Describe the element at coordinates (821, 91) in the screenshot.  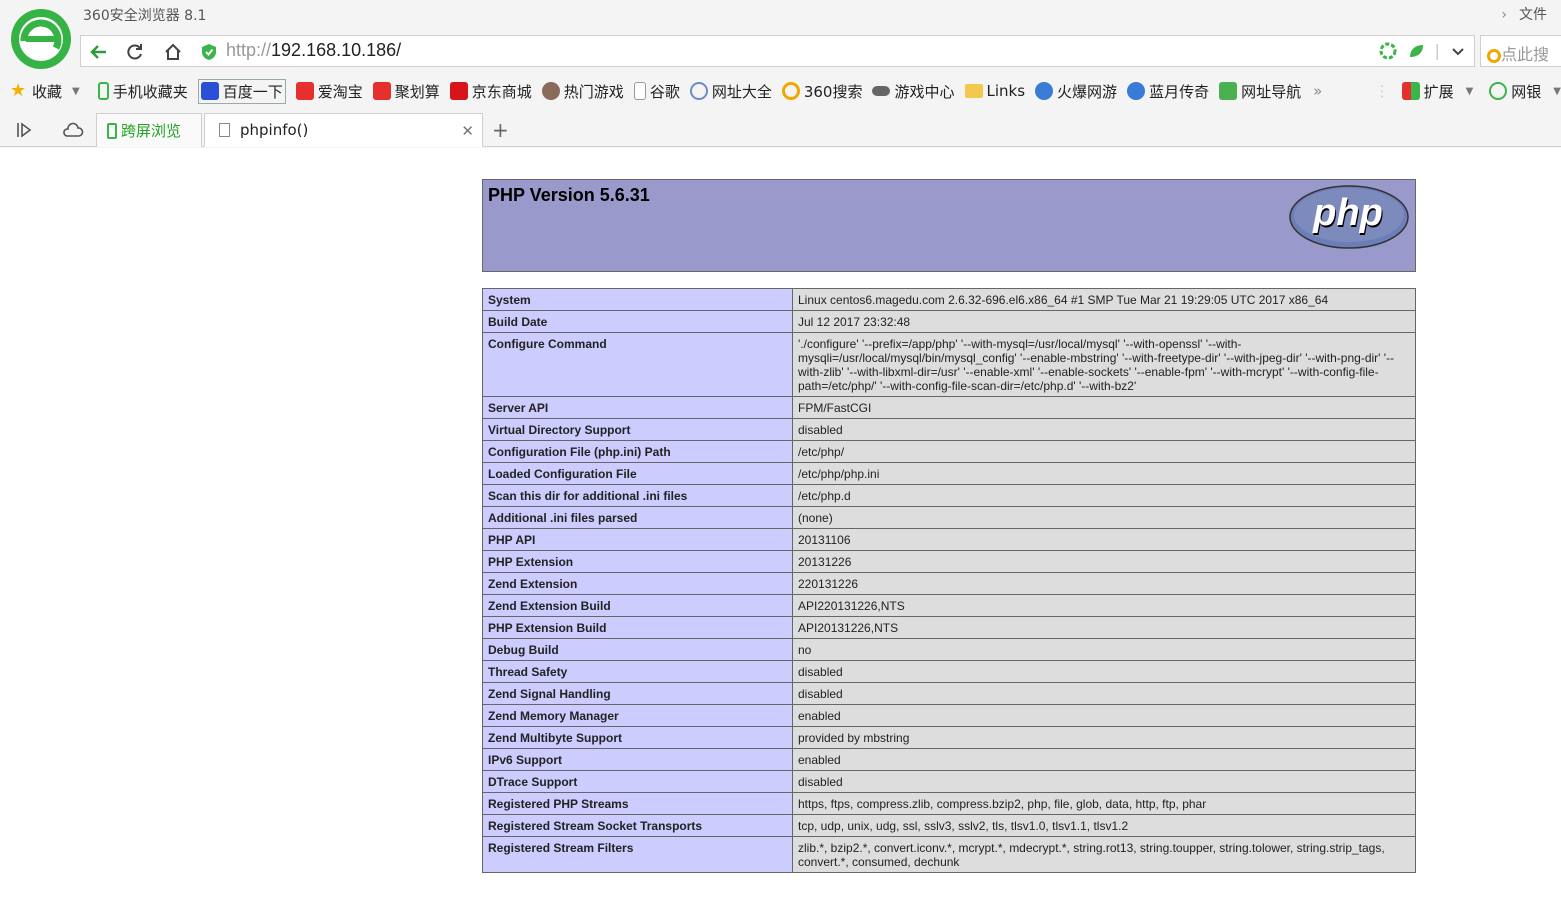
I see `bookmark-360search: 360搜索` at that location.